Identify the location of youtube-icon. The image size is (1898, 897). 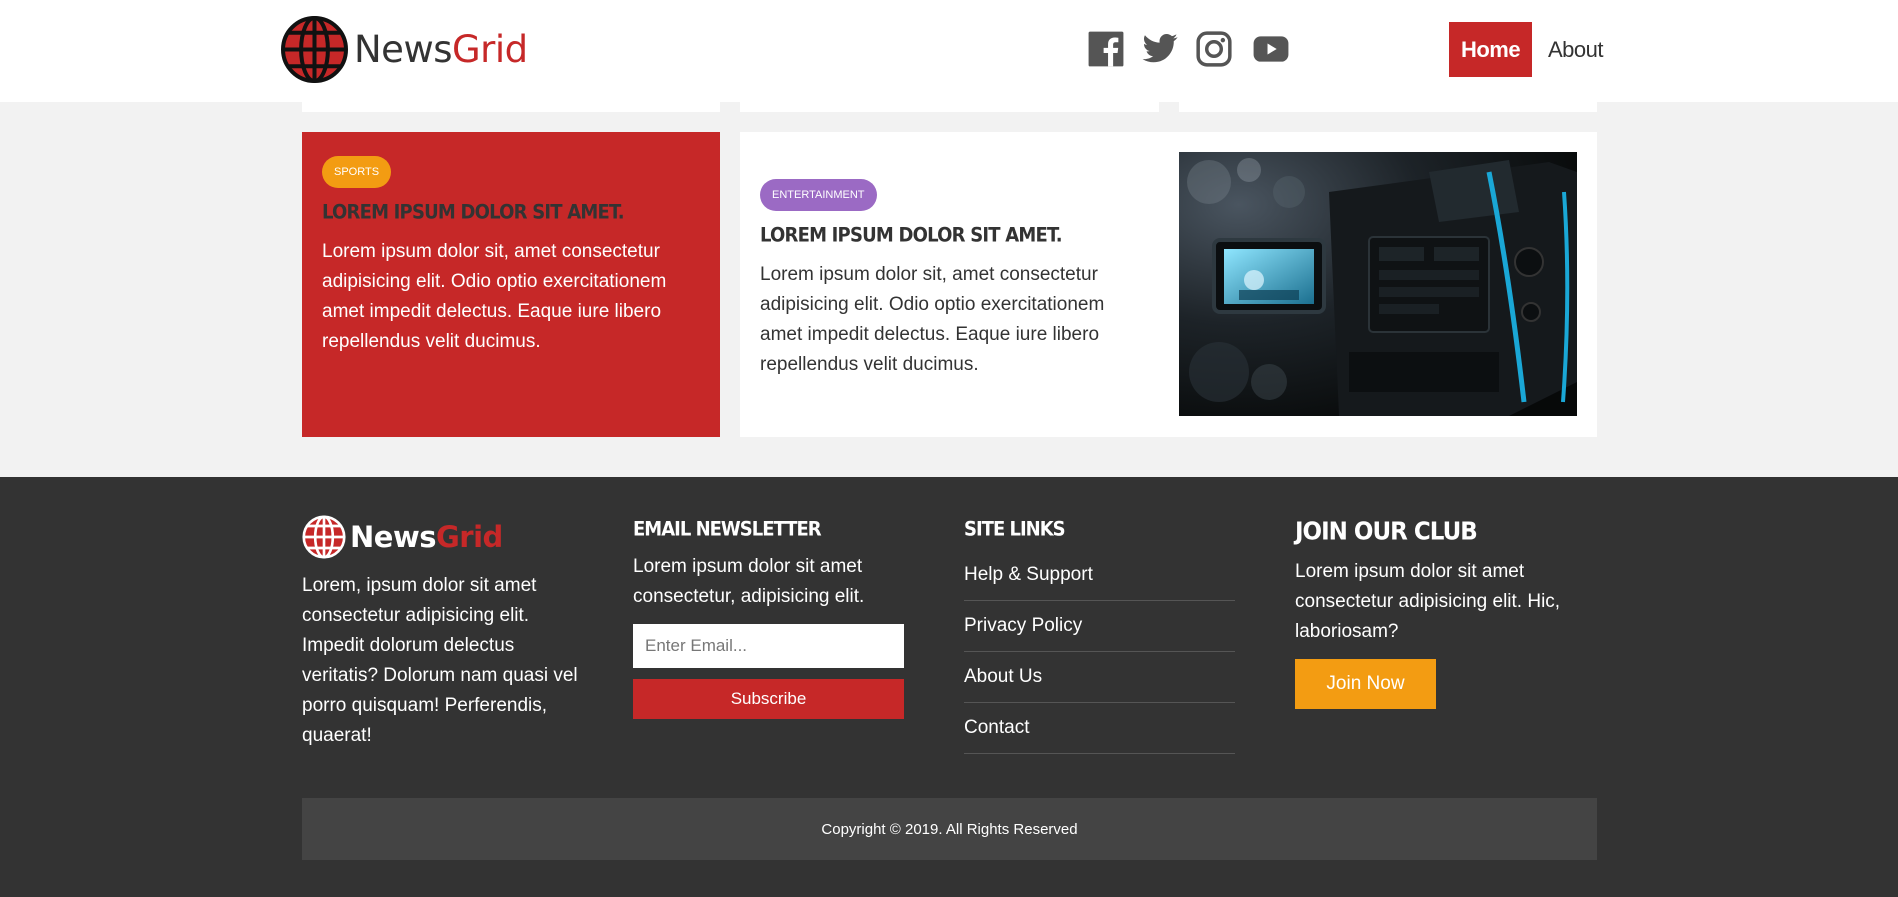
(1271, 49).